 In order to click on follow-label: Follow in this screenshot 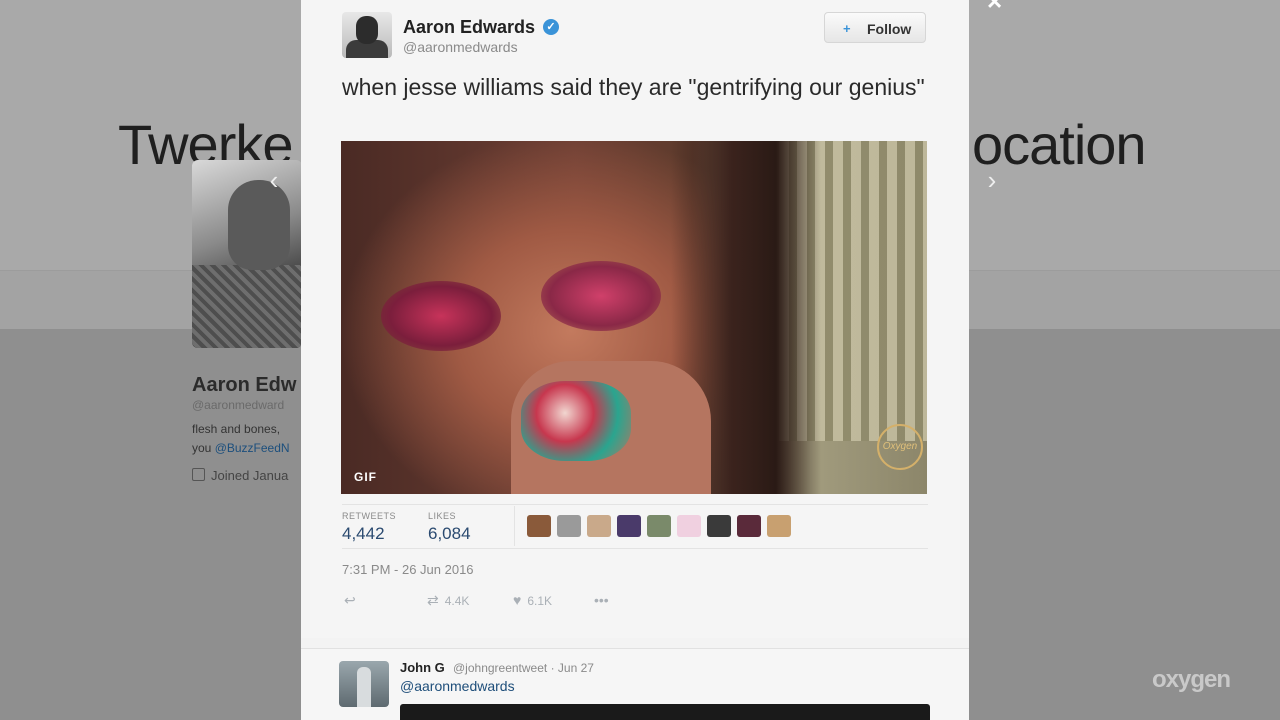, I will do `click(889, 29)`.